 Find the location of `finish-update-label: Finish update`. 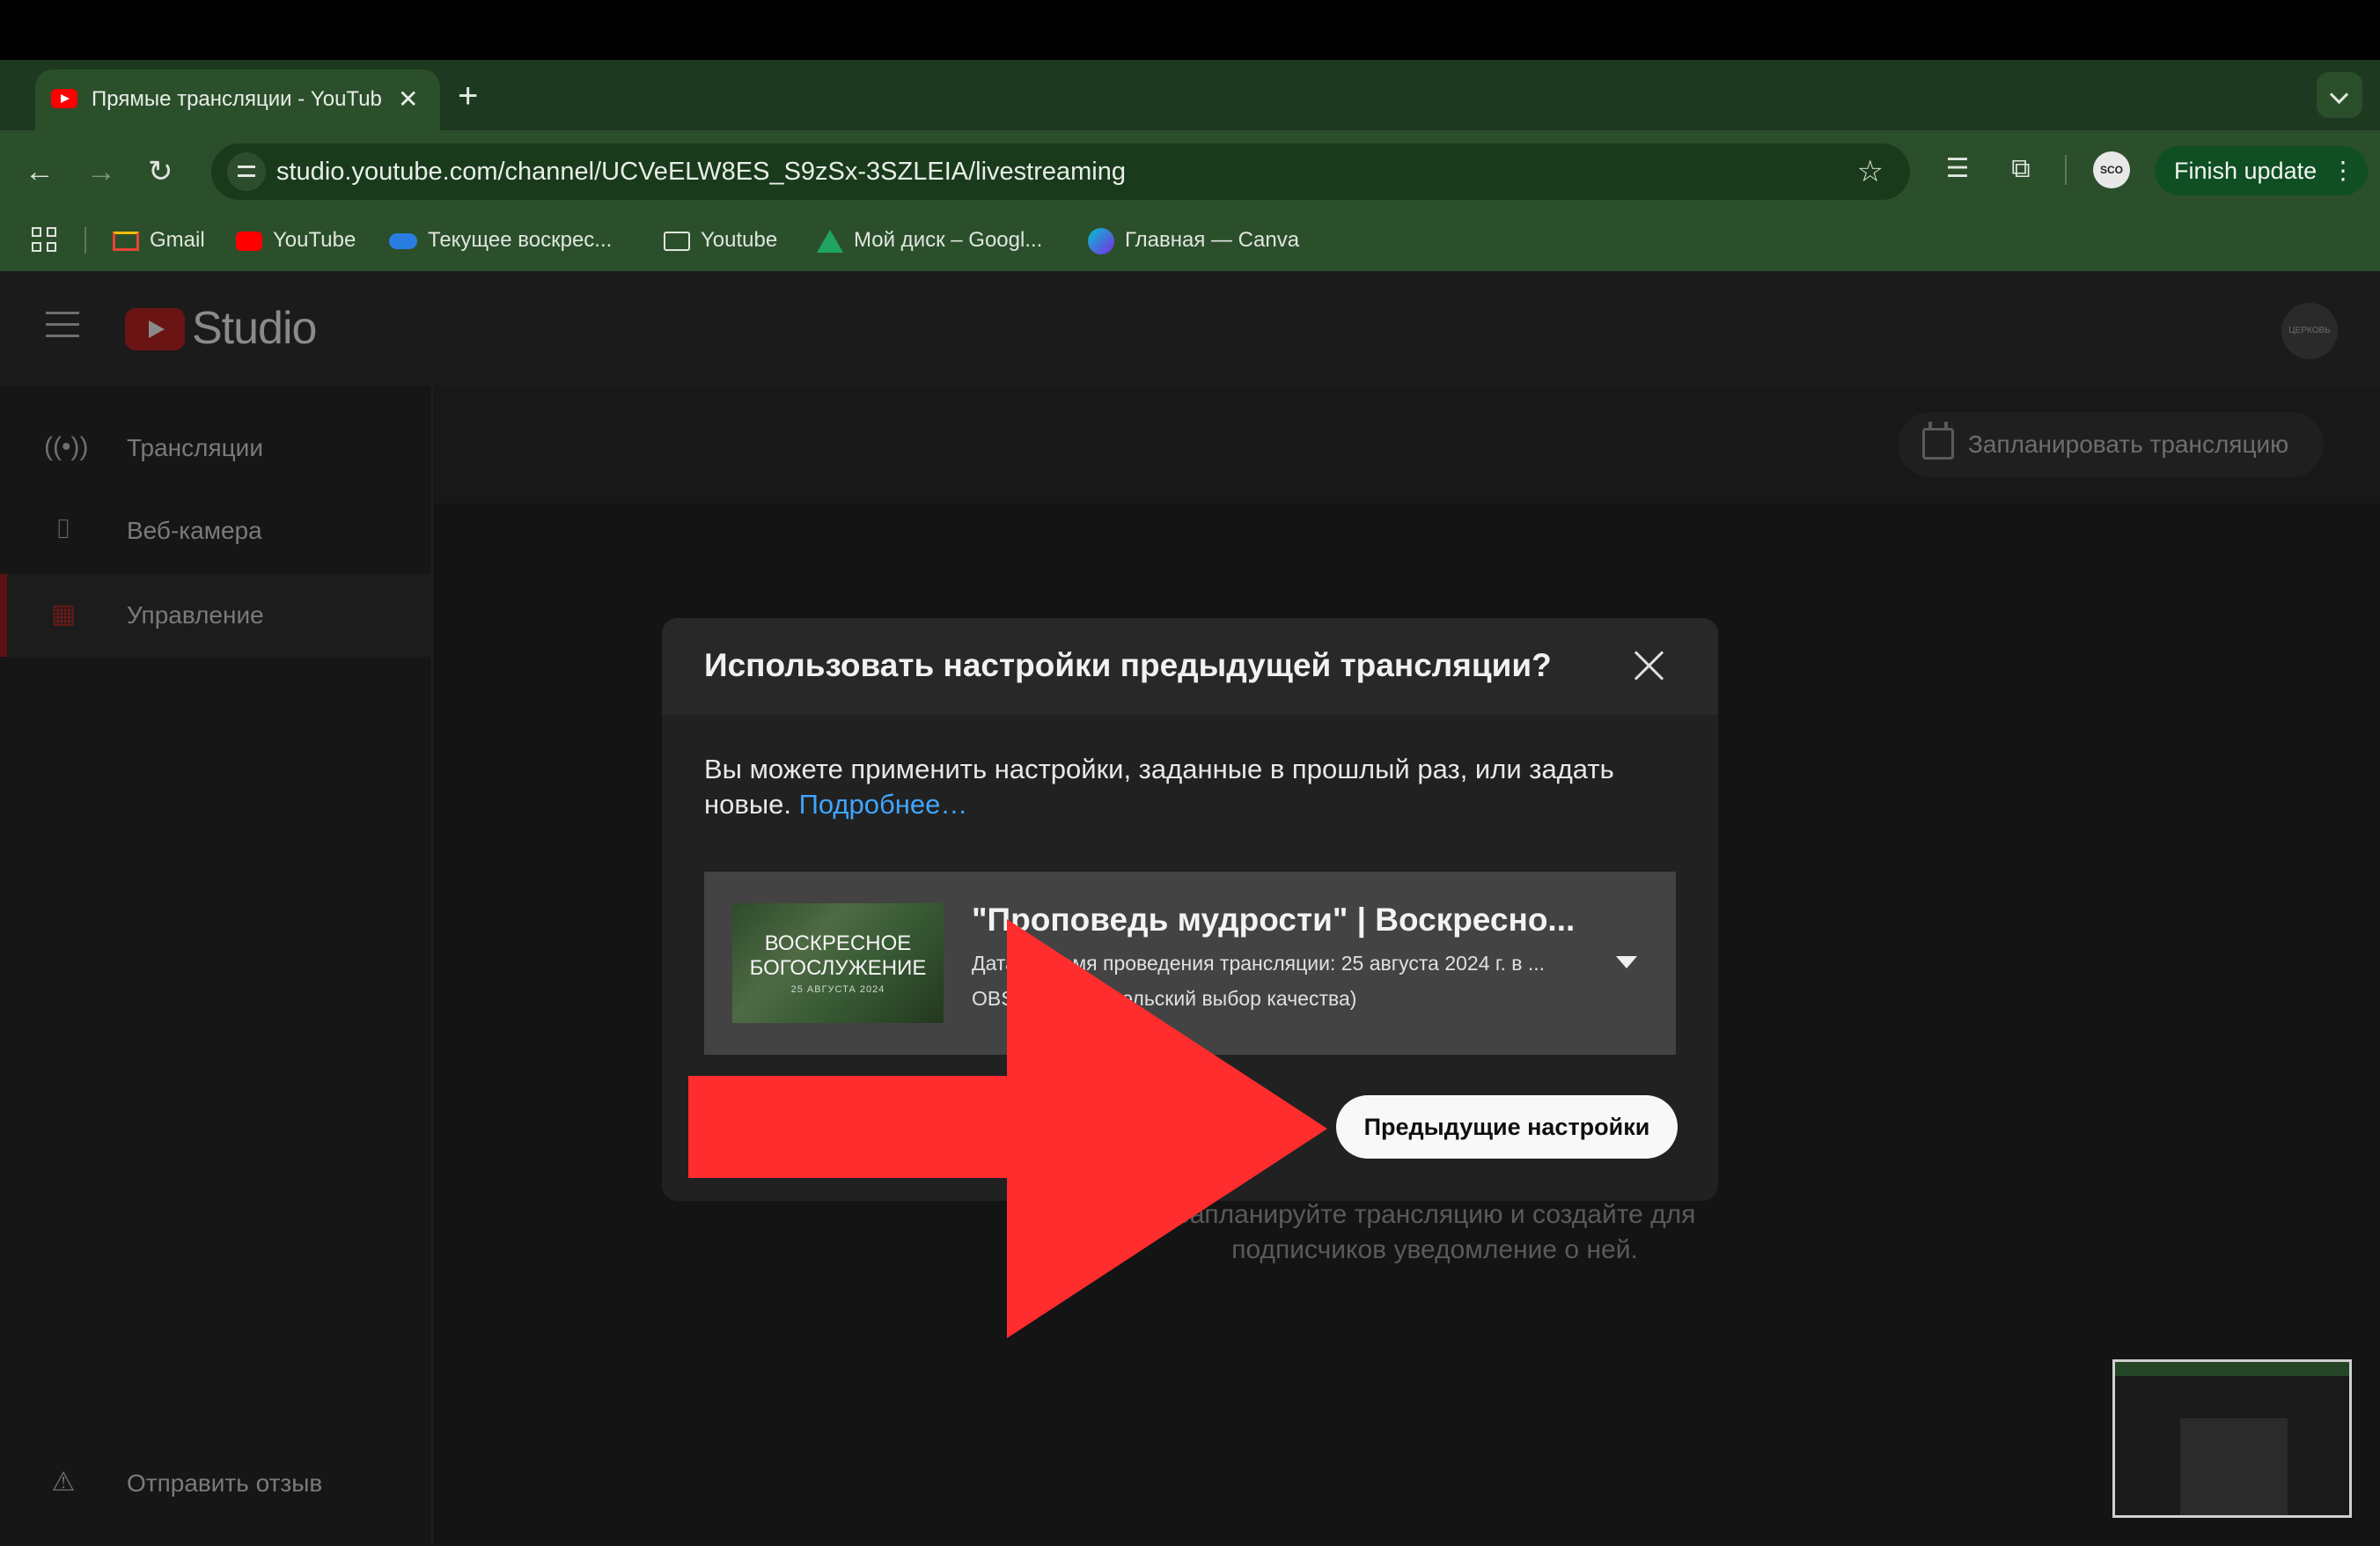

finish-update-label: Finish update is located at coordinates (2246, 171).